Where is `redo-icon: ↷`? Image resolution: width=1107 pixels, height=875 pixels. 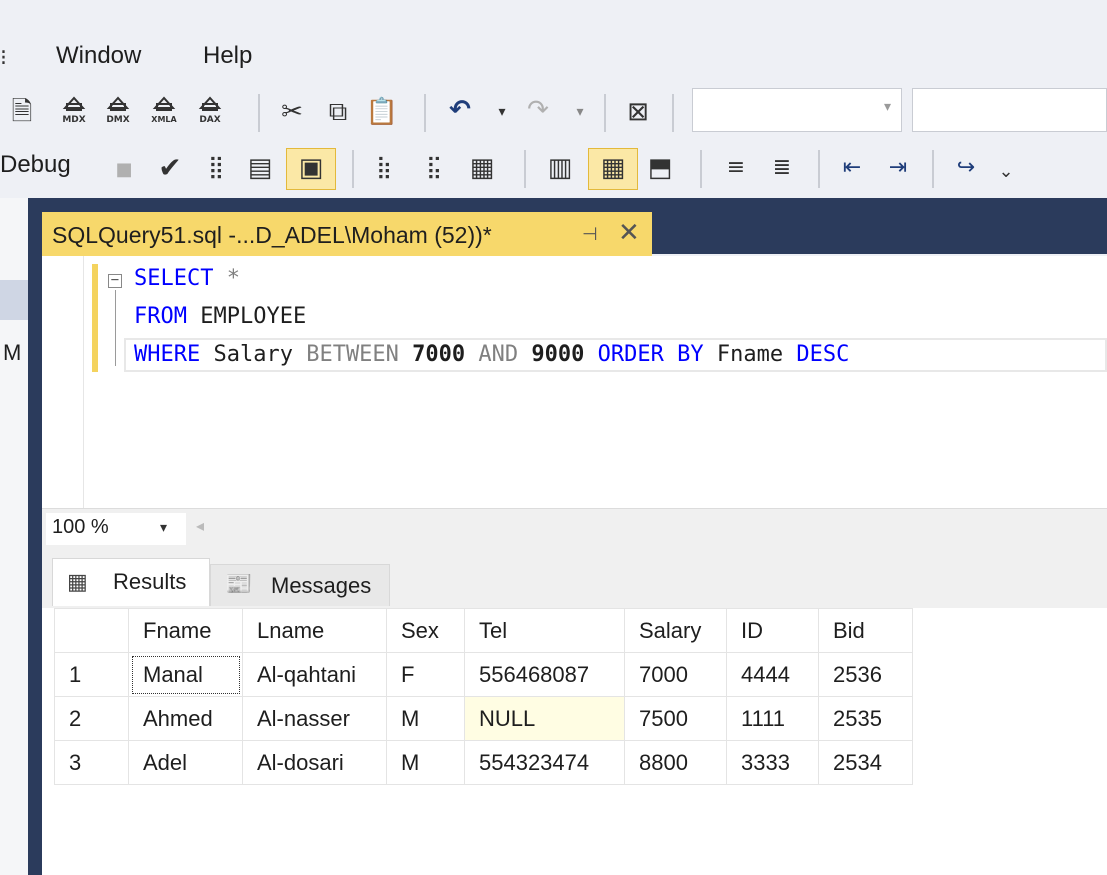
redo-icon: ↷ is located at coordinates (538, 110).